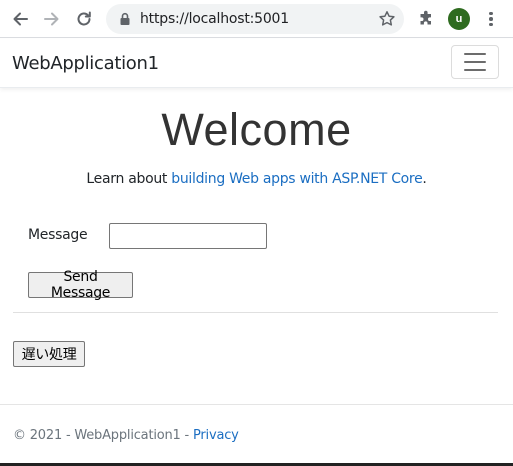  Describe the element at coordinates (475, 62) in the screenshot. I see `navbar-toggler-button` at that location.